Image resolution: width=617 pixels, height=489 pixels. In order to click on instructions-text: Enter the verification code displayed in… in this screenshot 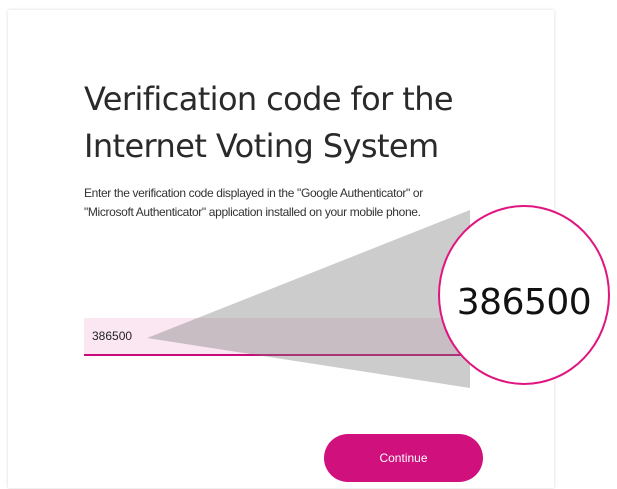, I will do `click(253, 202)`.